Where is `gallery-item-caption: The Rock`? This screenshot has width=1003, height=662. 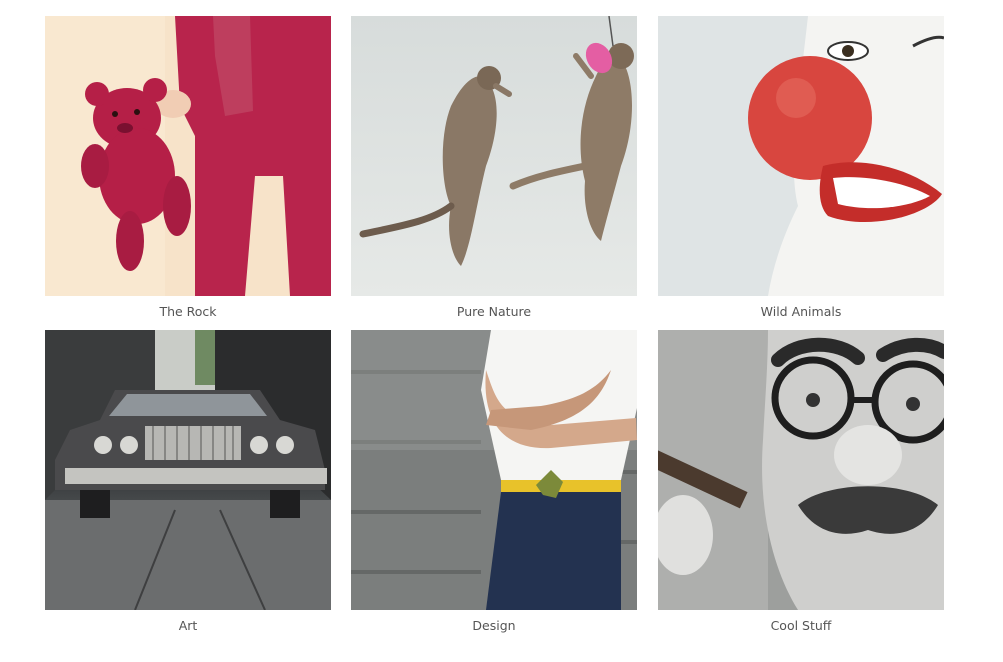
gallery-item-caption: The Rock is located at coordinates (188, 311).